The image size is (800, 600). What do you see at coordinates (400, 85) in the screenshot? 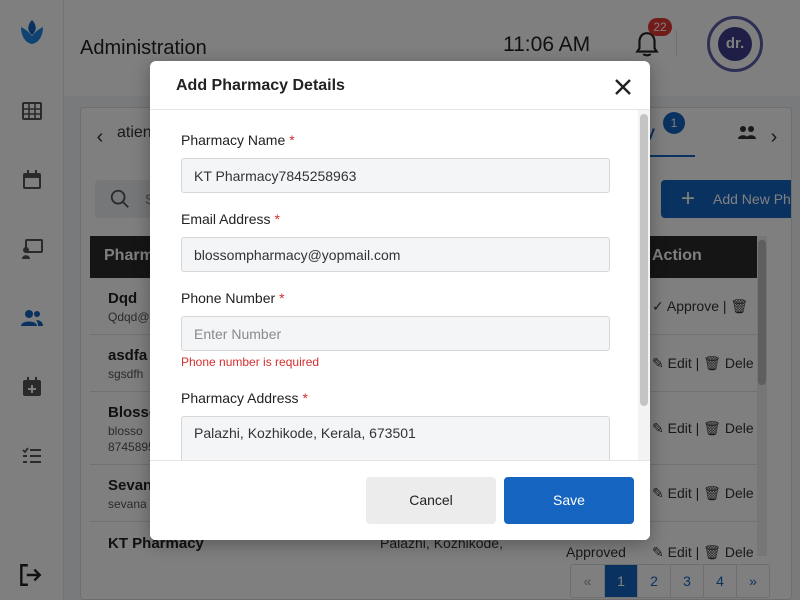
I see `modal-header: Add Pharmacy Details` at bounding box center [400, 85].